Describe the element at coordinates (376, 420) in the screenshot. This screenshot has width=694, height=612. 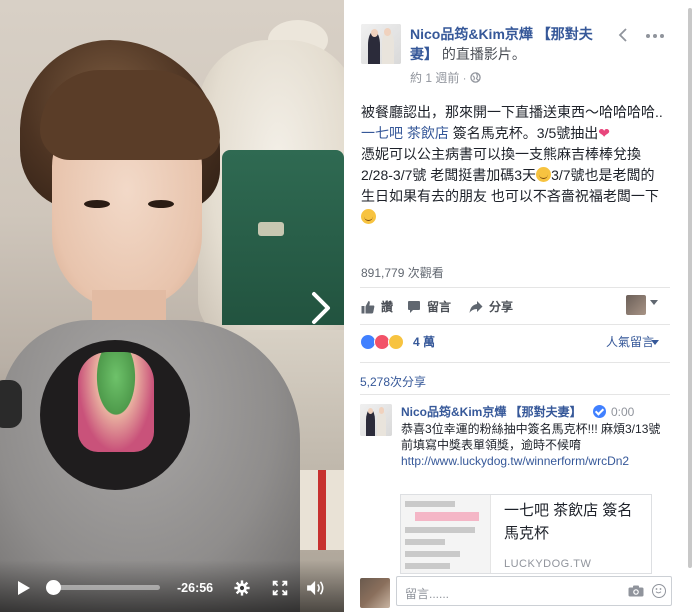
I see `commenter-avatar` at that location.